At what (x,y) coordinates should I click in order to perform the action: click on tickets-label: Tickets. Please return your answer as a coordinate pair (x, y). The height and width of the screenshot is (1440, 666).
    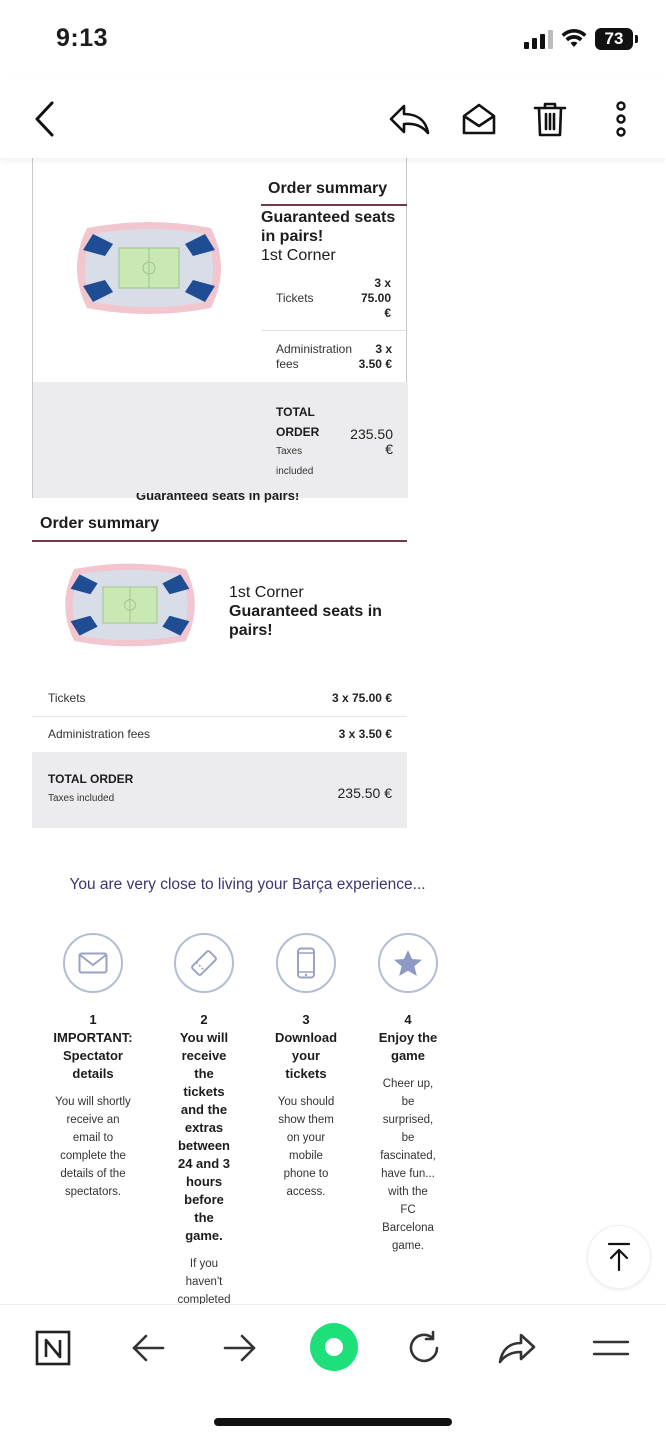
    Looking at the image, I should click on (295, 298).